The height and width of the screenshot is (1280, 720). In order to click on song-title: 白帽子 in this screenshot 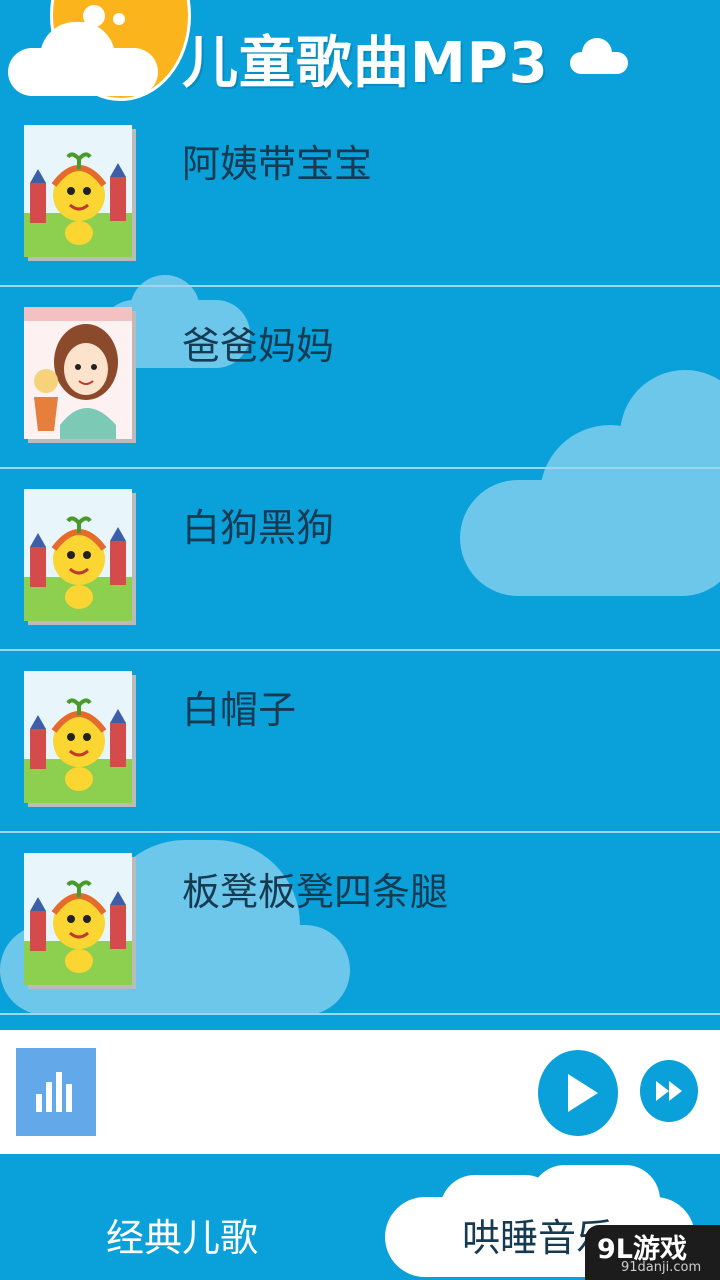, I will do `click(239, 710)`.